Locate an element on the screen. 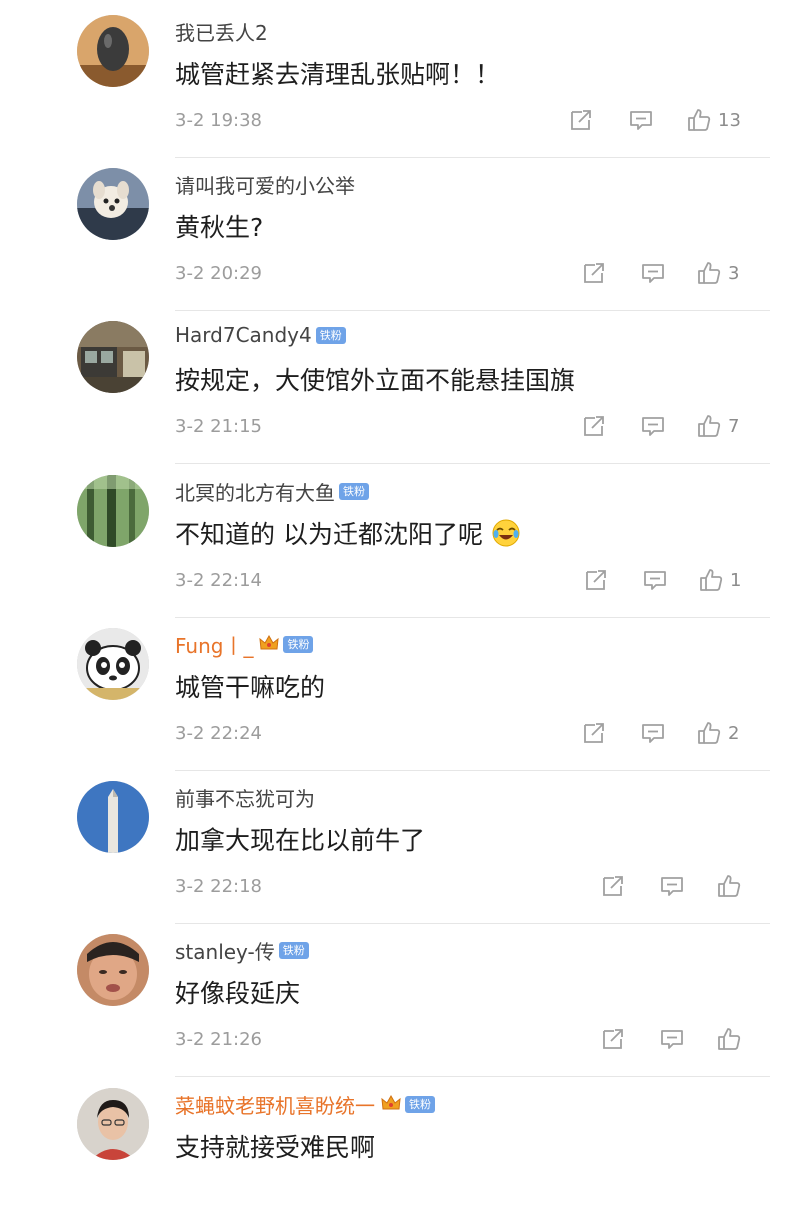 The image size is (800, 1231). like-button: 2 is located at coordinates (717, 733).